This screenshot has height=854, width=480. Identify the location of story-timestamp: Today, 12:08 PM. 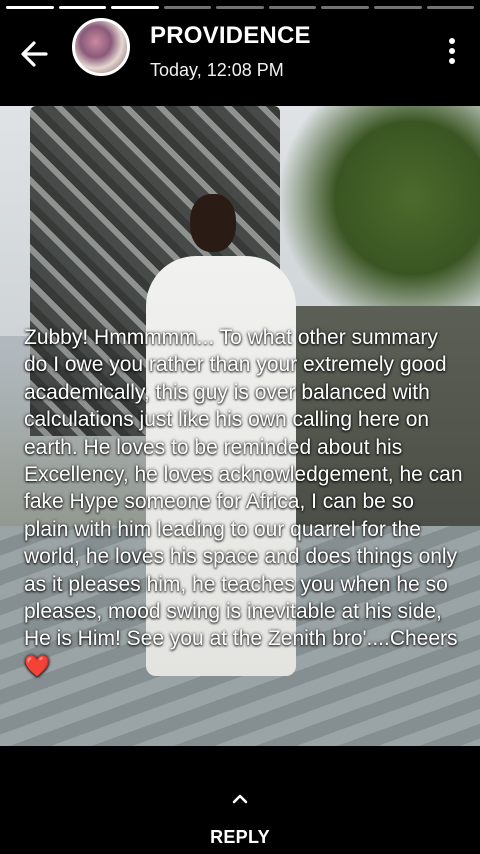
(217, 70).